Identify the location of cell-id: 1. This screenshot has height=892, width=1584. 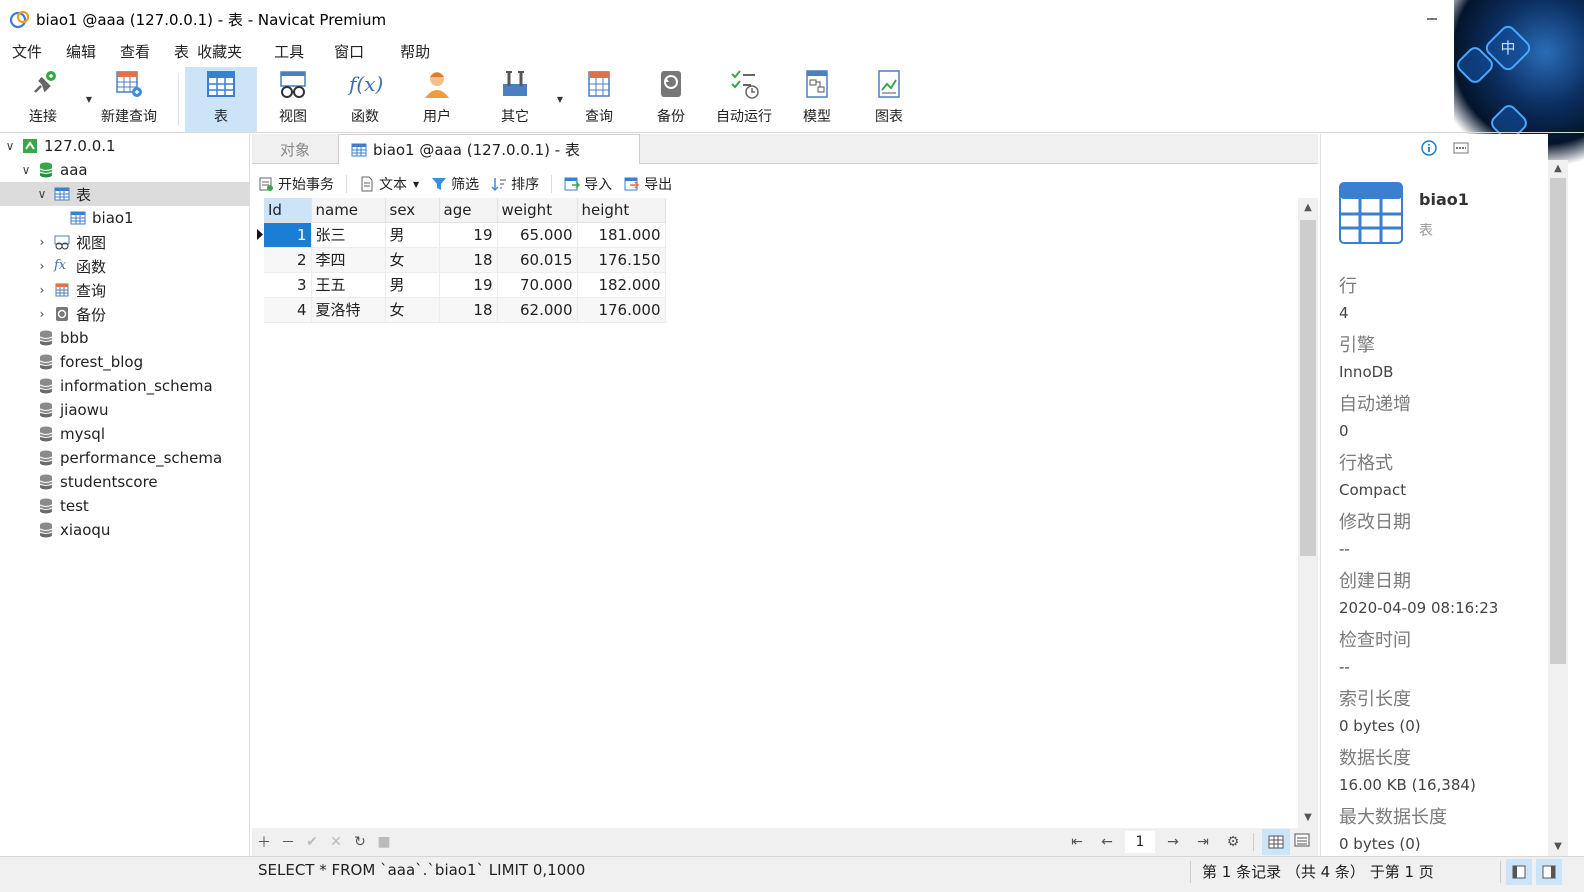
(288, 235).